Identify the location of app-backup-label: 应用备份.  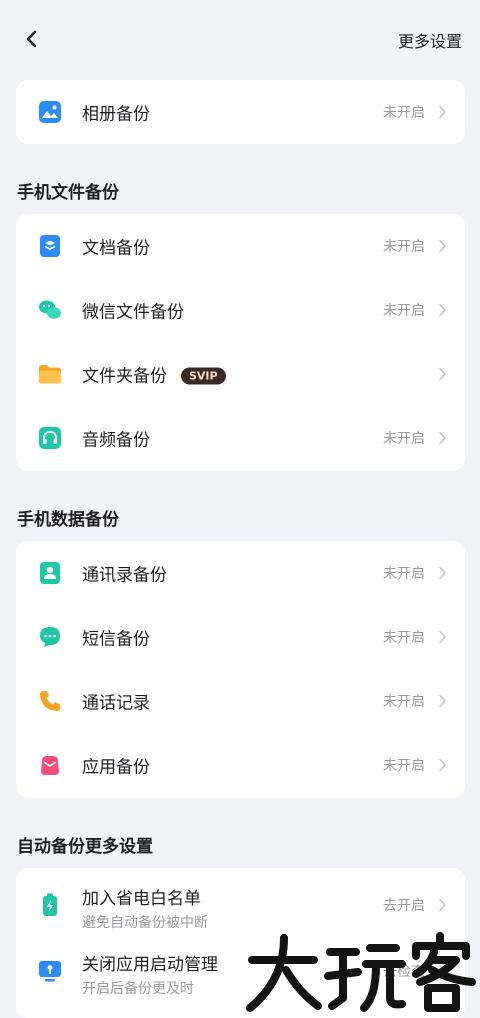
(116, 767).